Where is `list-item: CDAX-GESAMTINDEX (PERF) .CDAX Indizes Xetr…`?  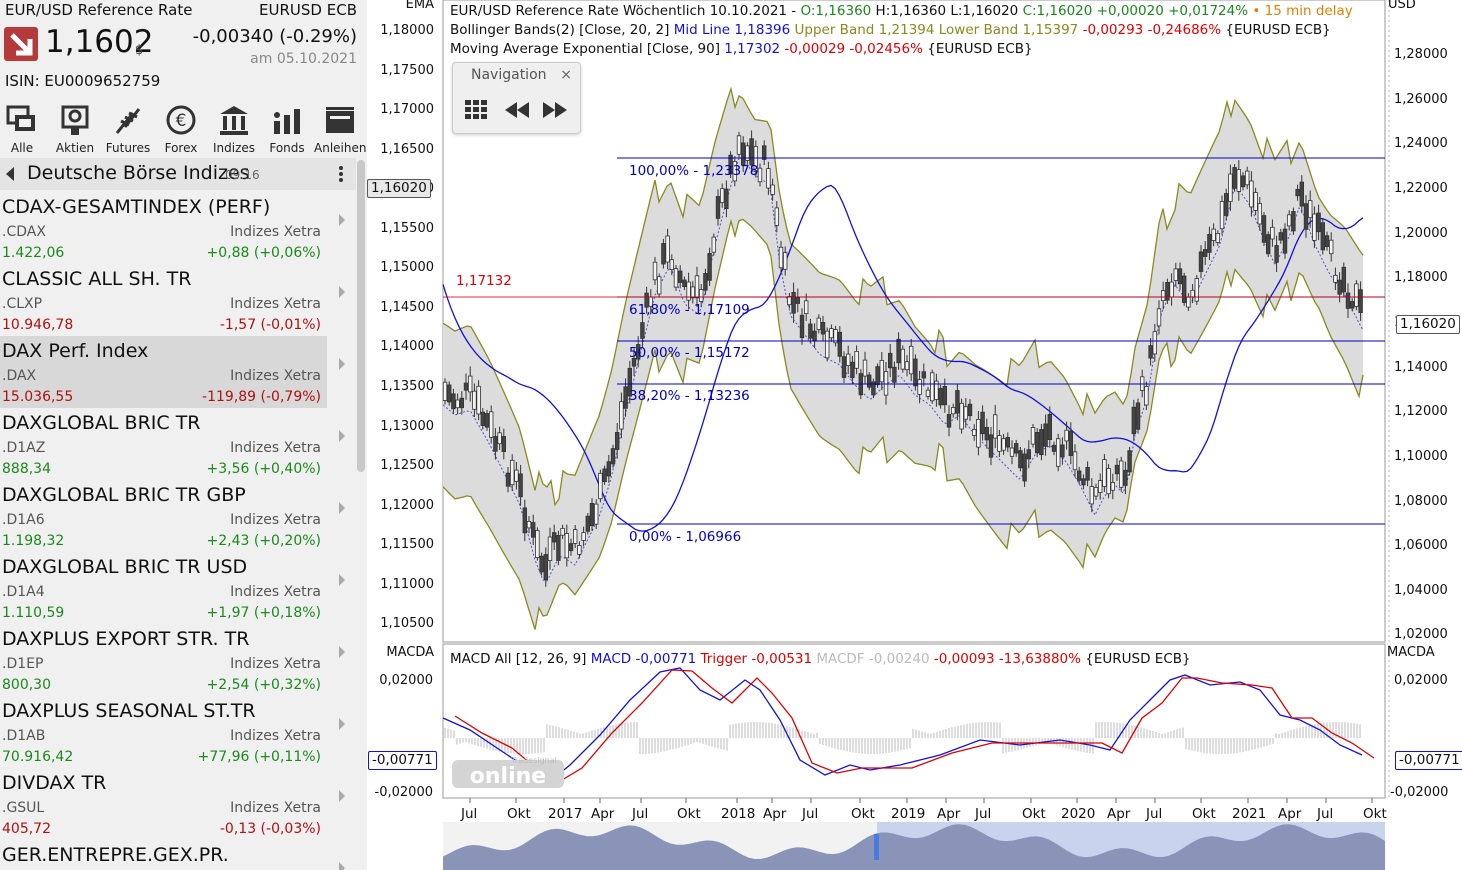 list-item: CDAX-GESAMTINDEX (PERF) .CDAX Indizes Xetr… is located at coordinates (172, 228).